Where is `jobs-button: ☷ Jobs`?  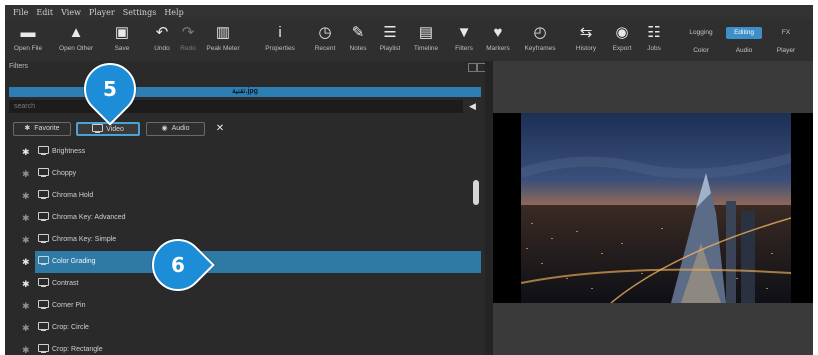
jobs-button: ☷ Jobs is located at coordinates (654, 40).